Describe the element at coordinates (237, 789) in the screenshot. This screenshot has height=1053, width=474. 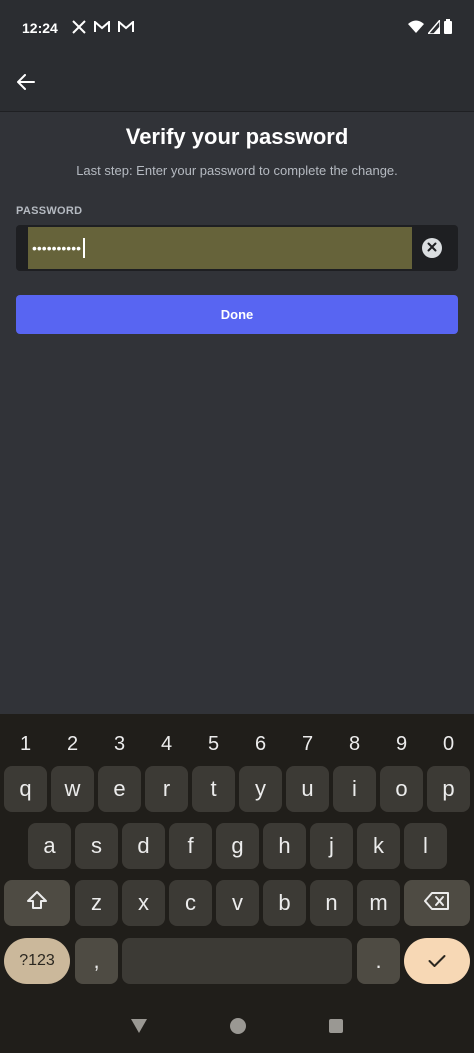
I see `key-row-1: q w e r t y u i o p` at that location.